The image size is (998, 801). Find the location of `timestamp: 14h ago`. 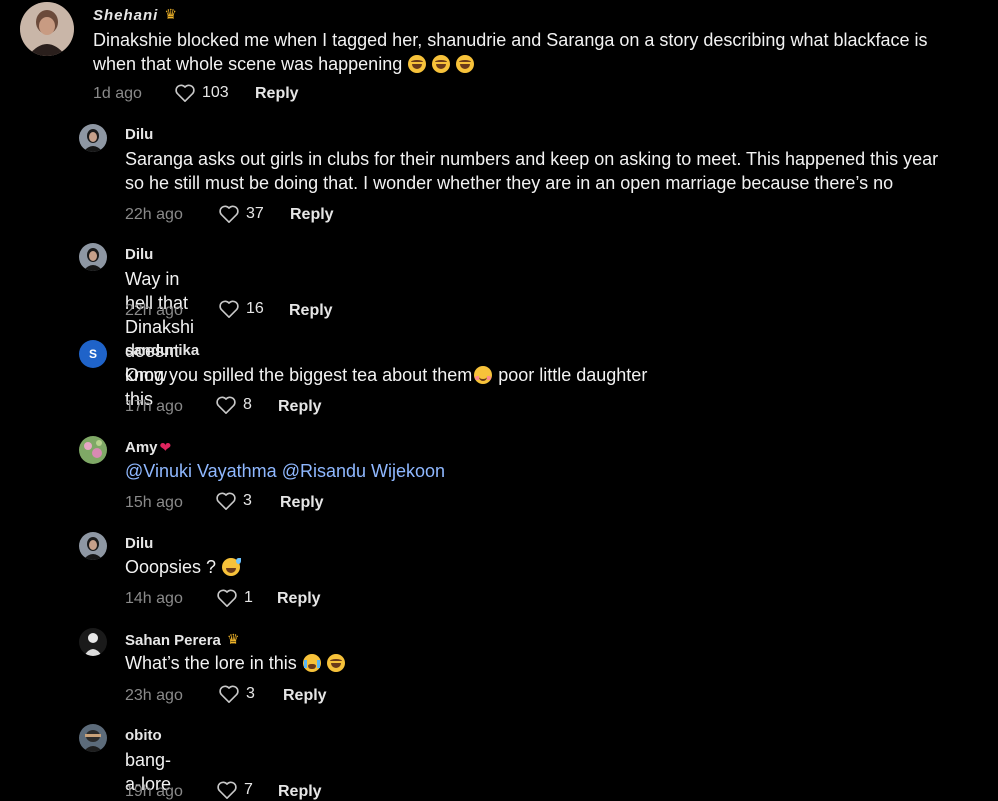

timestamp: 14h ago is located at coordinates (154, 598).